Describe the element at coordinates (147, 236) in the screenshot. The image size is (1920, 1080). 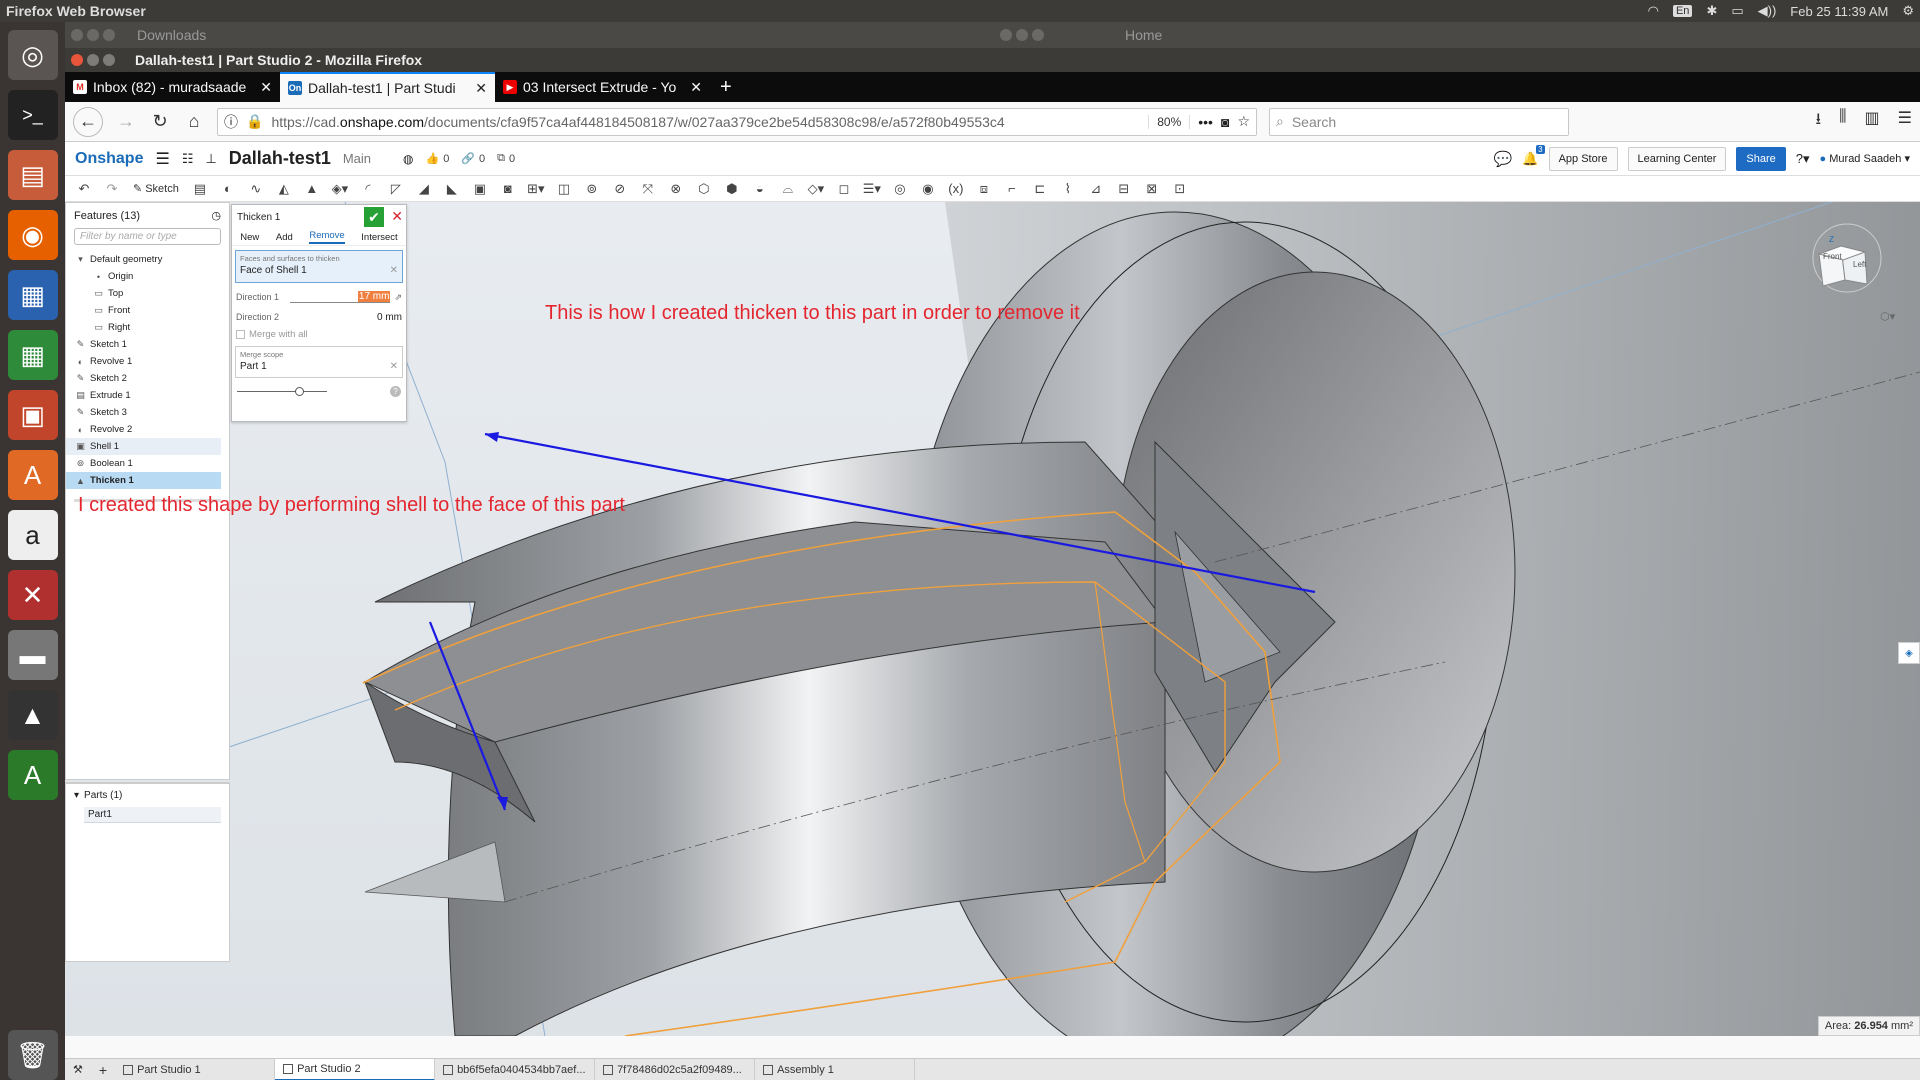
I see `feature-filter-input: Filter by name or type` at that location.